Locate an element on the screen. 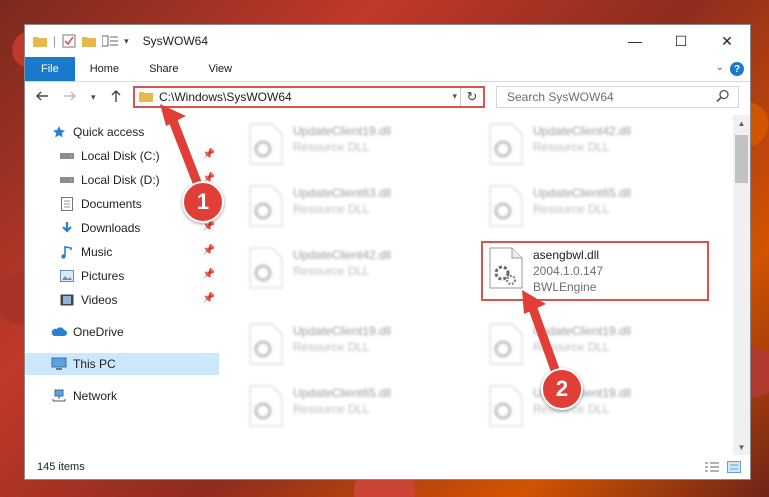 Image resolution: width=769 pixels, height=497 pixels. file-item: UpdateClient63.dll Resource DLL is located at coordinates (359, 207).